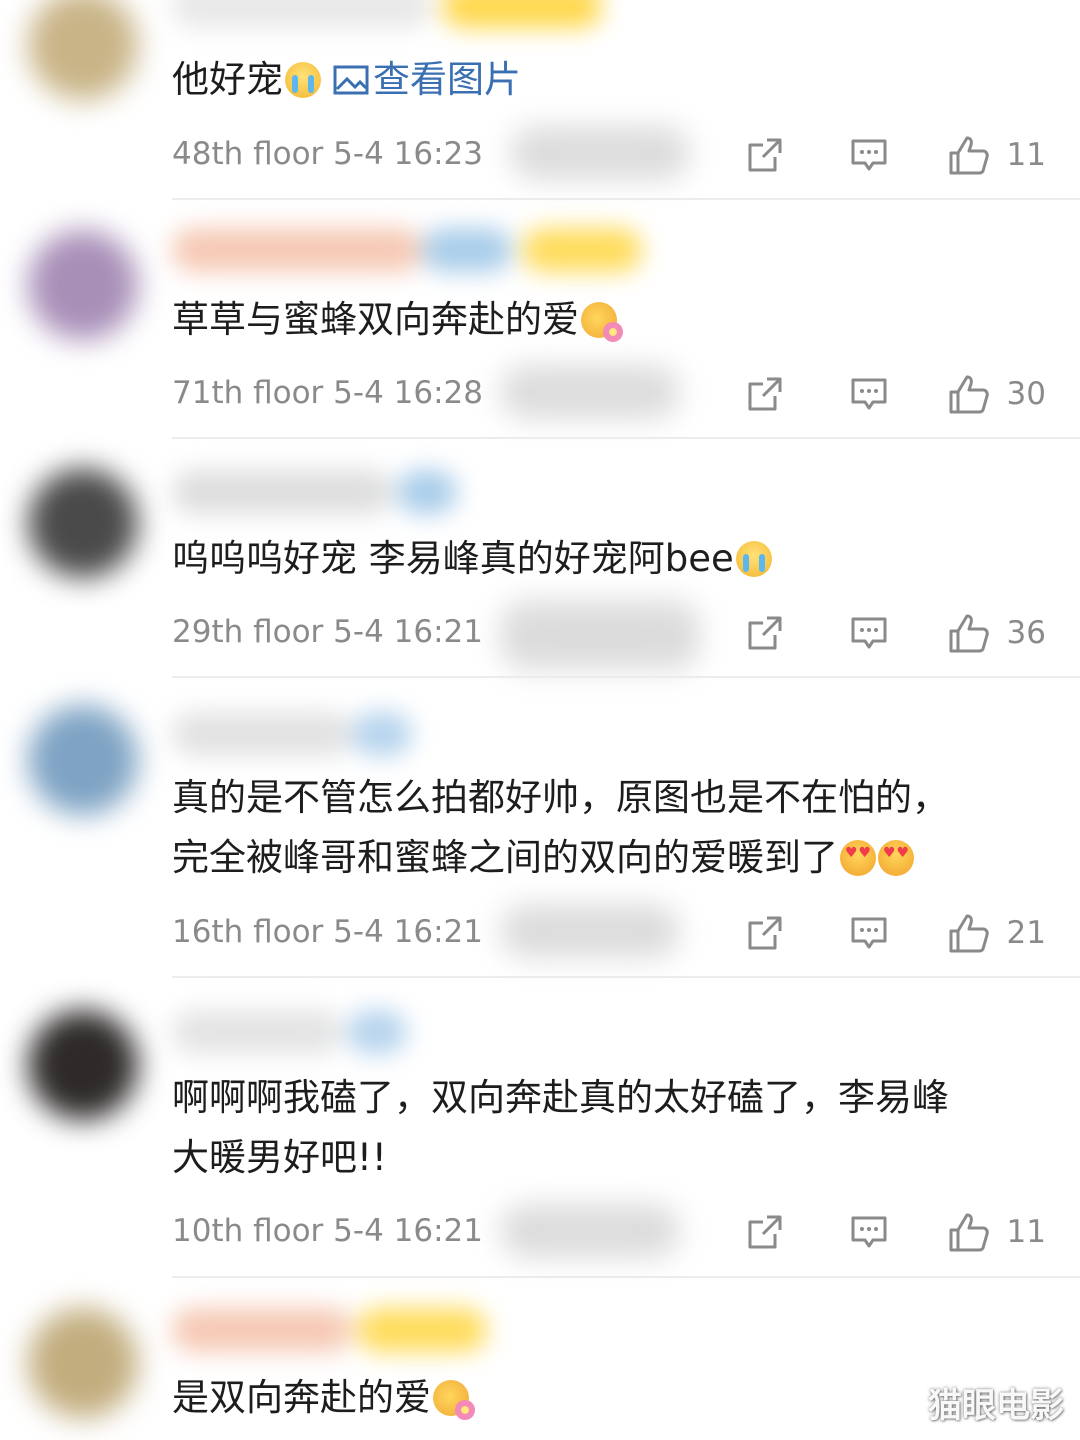 The width and height of the screenshot is (1080, 1440). I want to click on like-button: 30, so click(996, 394).